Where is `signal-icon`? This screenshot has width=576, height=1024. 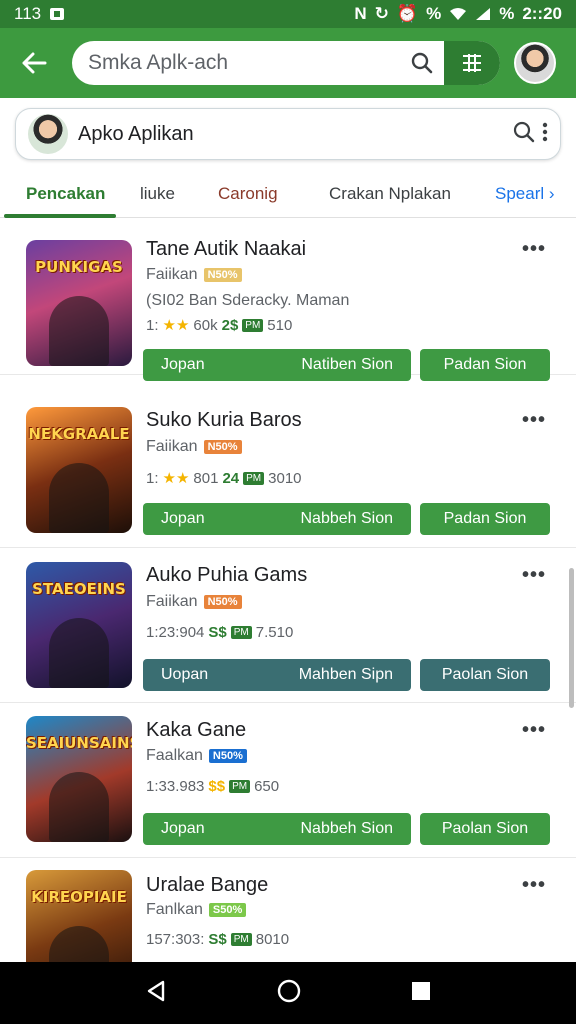 signal-icon is located at coordinates (483, 14).